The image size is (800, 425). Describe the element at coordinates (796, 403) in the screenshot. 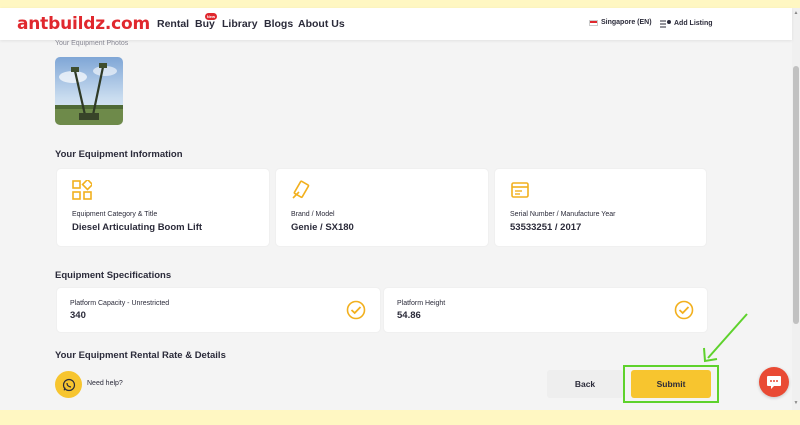

I see `scroll-down-icon: ▼` at that location.